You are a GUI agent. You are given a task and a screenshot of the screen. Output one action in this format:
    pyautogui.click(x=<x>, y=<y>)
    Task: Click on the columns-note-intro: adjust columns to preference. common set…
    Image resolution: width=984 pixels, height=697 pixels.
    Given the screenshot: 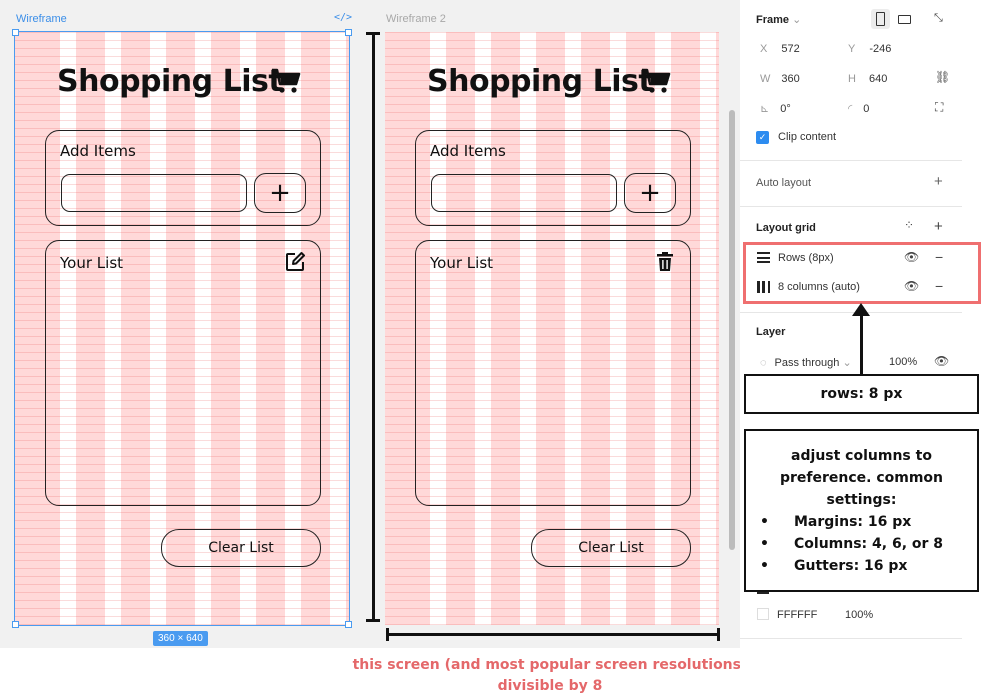 What is the action you would take?
    pyautogui.click(x=861, y=478)
    